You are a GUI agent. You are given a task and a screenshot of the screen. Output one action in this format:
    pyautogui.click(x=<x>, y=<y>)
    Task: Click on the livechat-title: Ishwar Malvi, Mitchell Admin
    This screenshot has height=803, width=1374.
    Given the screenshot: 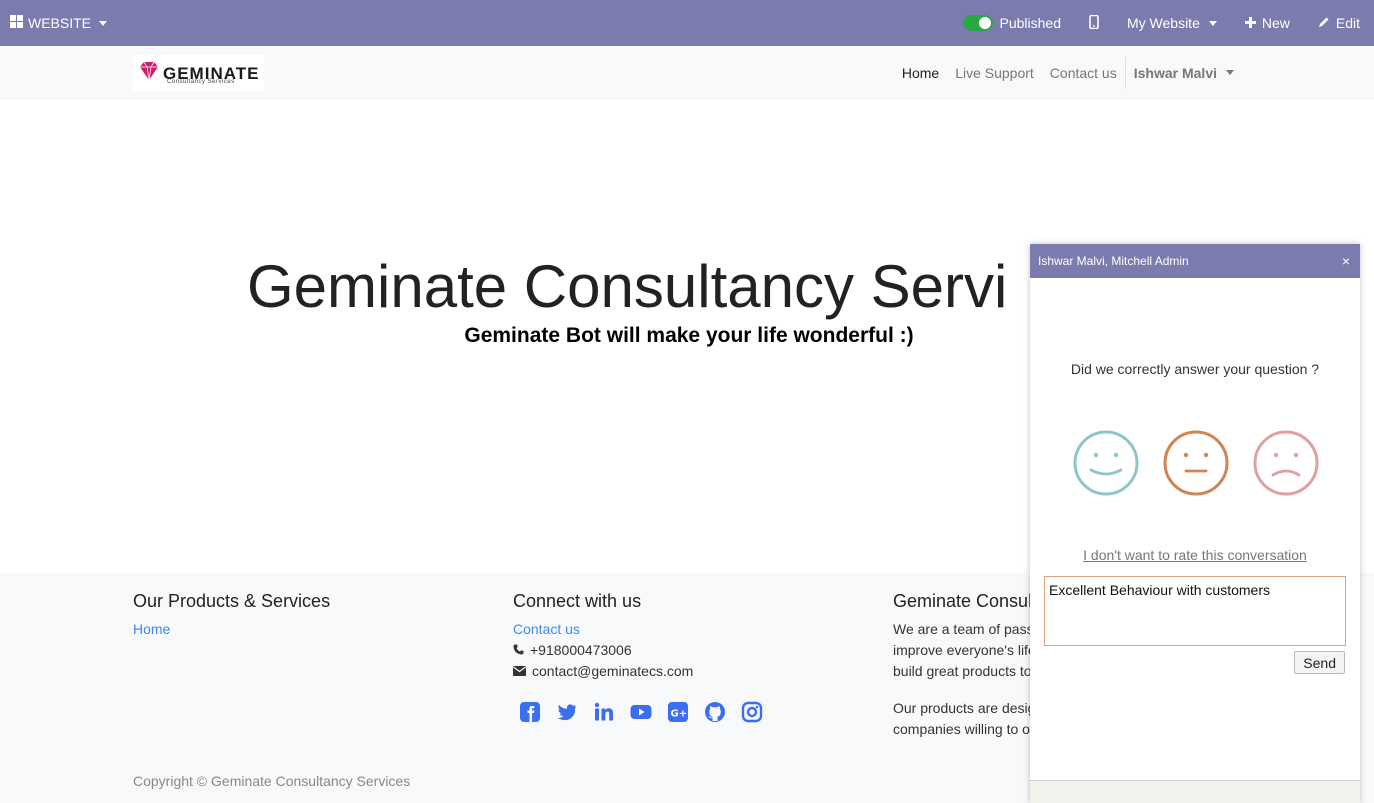 What is the action you would take?
    pyautogui.click(x=1113, y=261)
    